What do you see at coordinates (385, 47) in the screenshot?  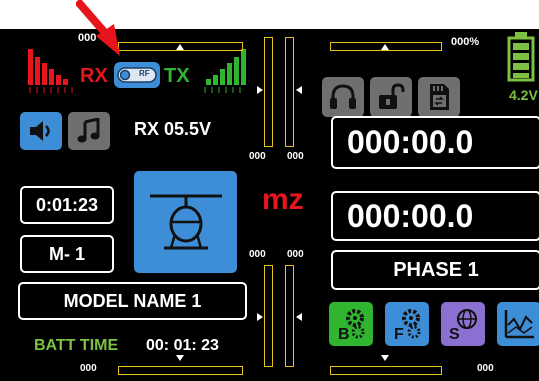 I see `top-right-trim-marker` at bounding box center [385, 47].